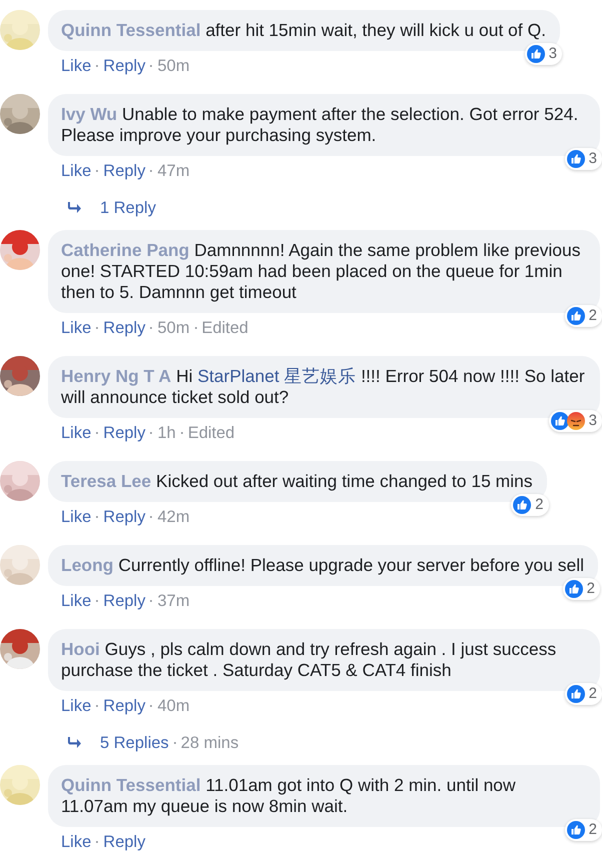 The height and width of the screenshot is (862, 602). I want to click on comment-text: Quinn Tessential after hit 15min wait, they will kick u out of Q., so click(303, 30).